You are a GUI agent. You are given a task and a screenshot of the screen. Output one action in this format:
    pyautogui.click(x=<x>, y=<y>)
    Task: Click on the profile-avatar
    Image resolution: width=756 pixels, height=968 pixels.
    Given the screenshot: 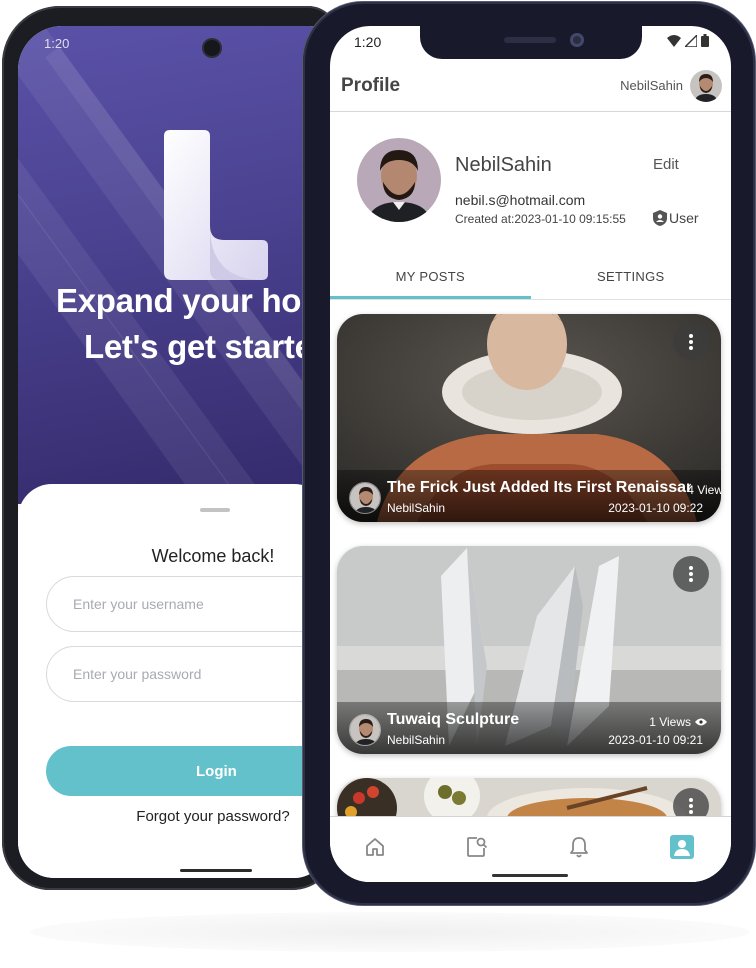 What is the action you would take?
    pyautogui.click(x=399, y=180)
    